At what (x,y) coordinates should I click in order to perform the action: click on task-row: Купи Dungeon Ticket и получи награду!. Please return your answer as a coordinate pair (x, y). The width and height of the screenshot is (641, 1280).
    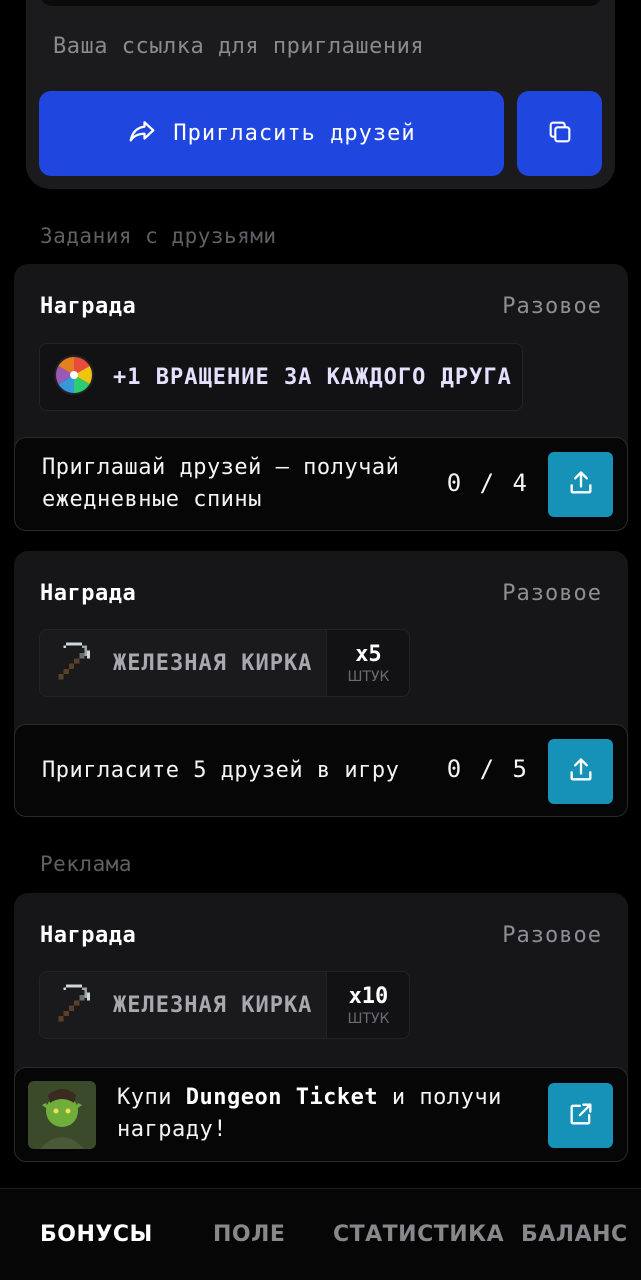
    Looking at the image, I should click on (321, 1114).